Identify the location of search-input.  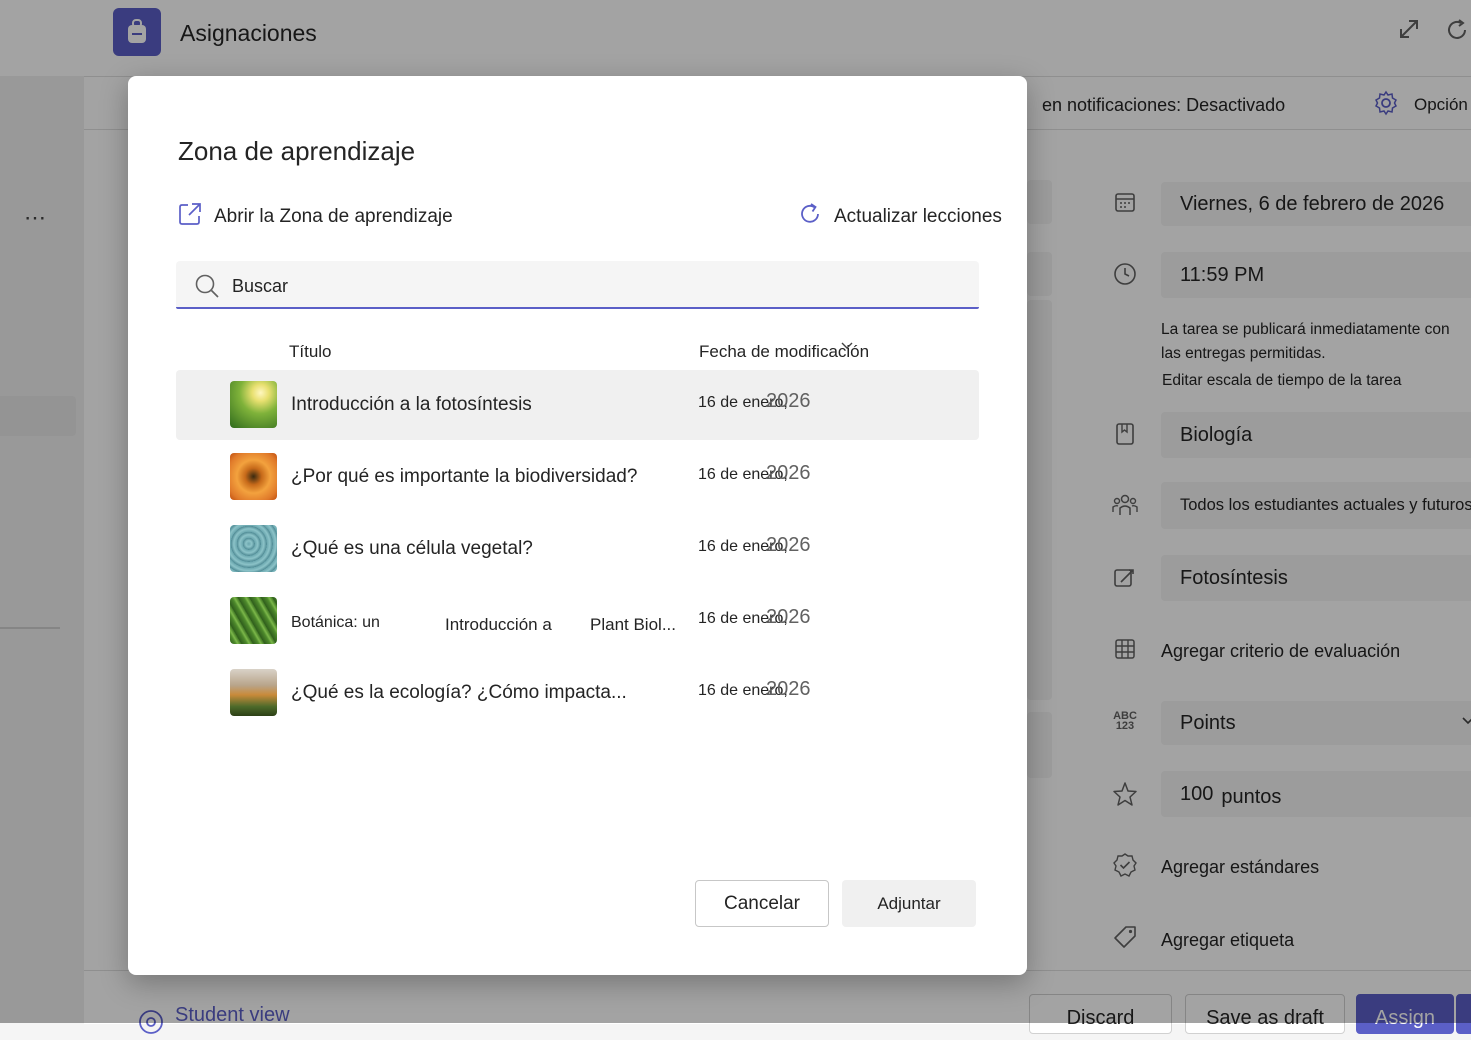
(582, 286).